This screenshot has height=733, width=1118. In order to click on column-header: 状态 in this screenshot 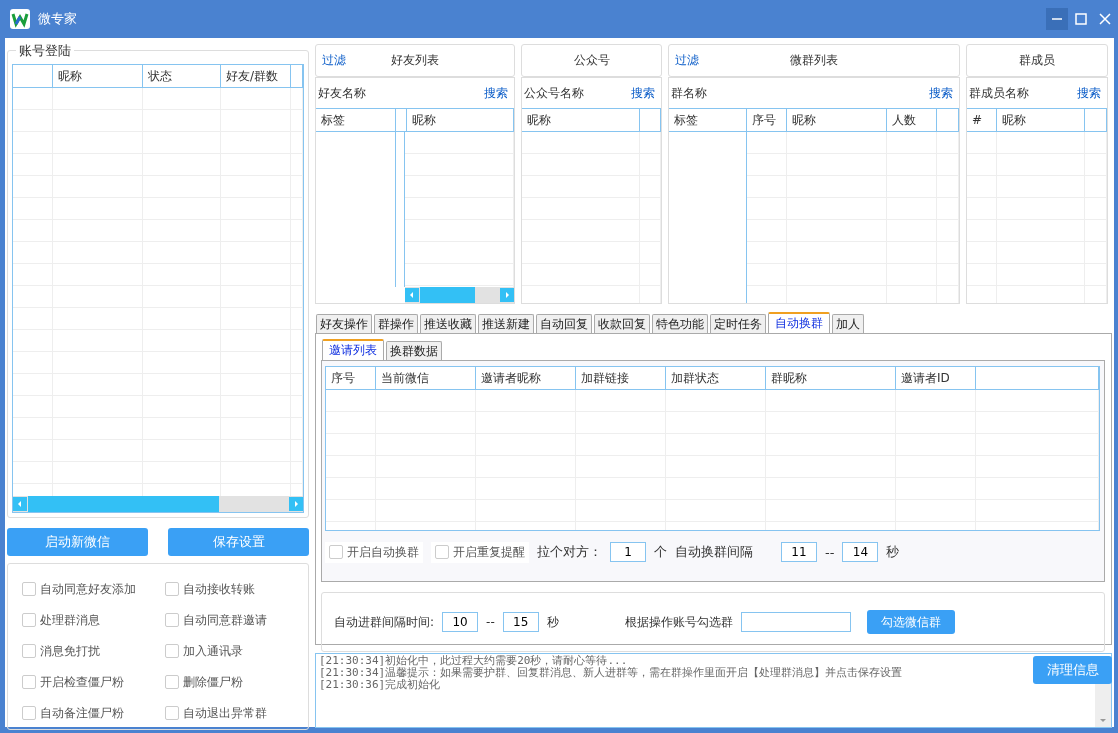, I will do `click(182, 76)`.